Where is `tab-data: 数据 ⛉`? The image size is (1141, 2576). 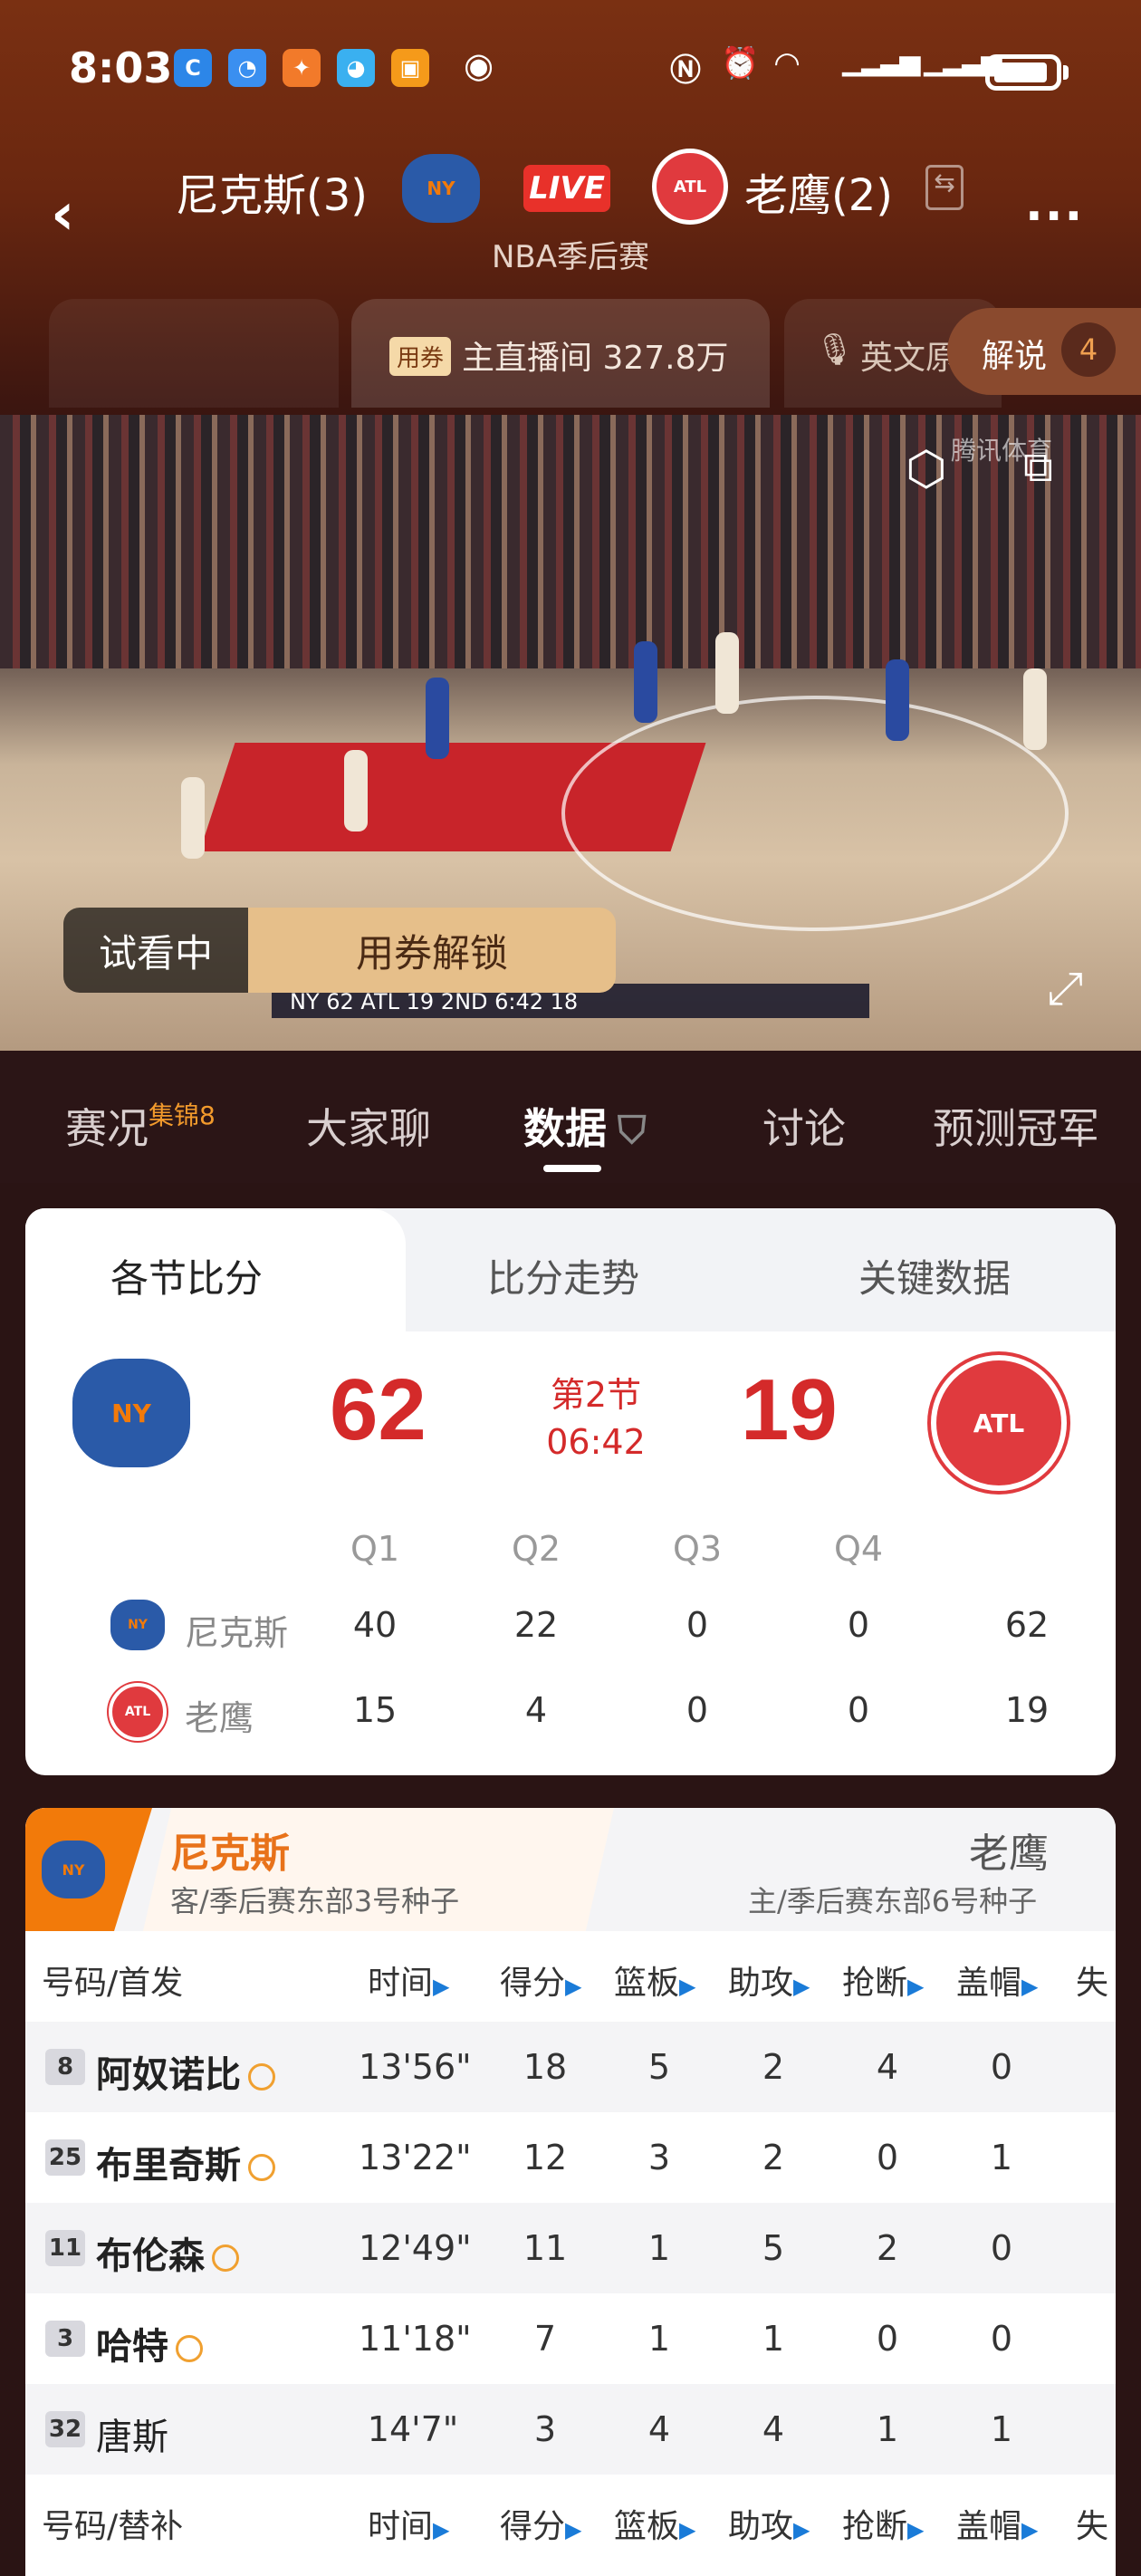 tab-data: 数据 ⛉ is located at coordinates (585, 1126).